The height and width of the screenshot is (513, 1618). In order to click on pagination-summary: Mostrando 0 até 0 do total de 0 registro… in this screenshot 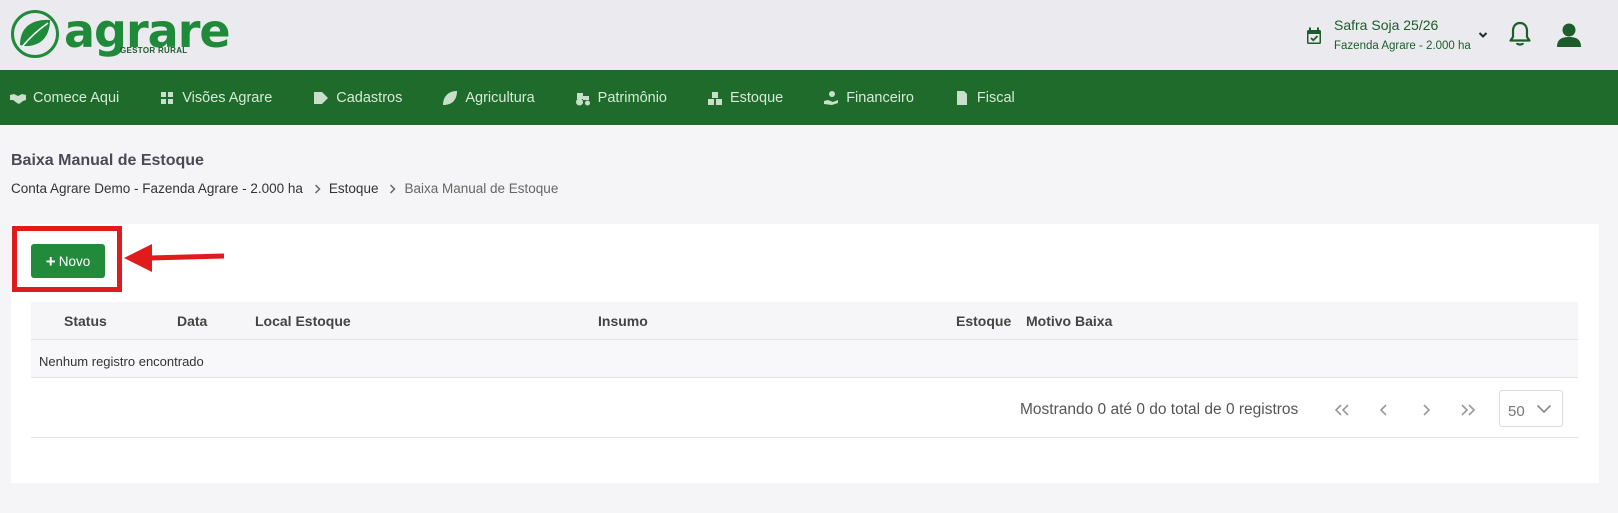, I will do `click(1159, 409)`.